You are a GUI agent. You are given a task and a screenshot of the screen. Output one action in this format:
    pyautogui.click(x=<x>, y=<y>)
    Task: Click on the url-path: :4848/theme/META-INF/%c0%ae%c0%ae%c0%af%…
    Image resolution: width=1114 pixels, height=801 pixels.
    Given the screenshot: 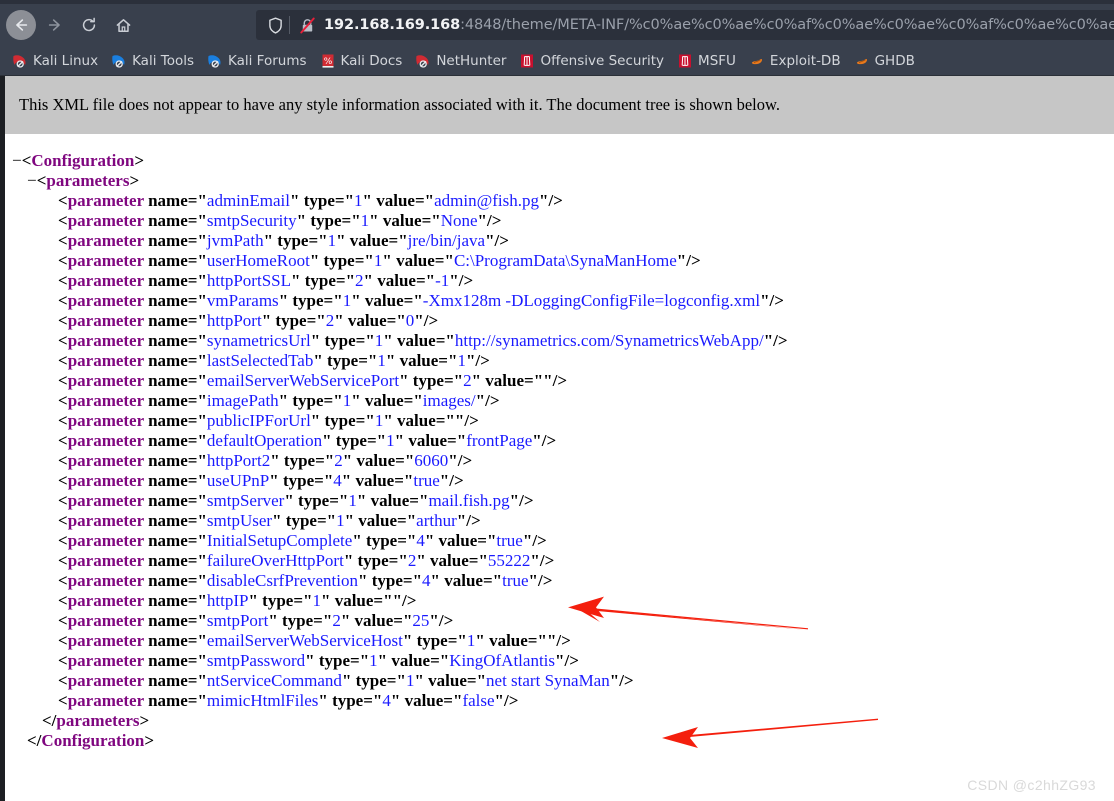 What is the action you would take?
    pyautogui.click(x=787, y=25)
    